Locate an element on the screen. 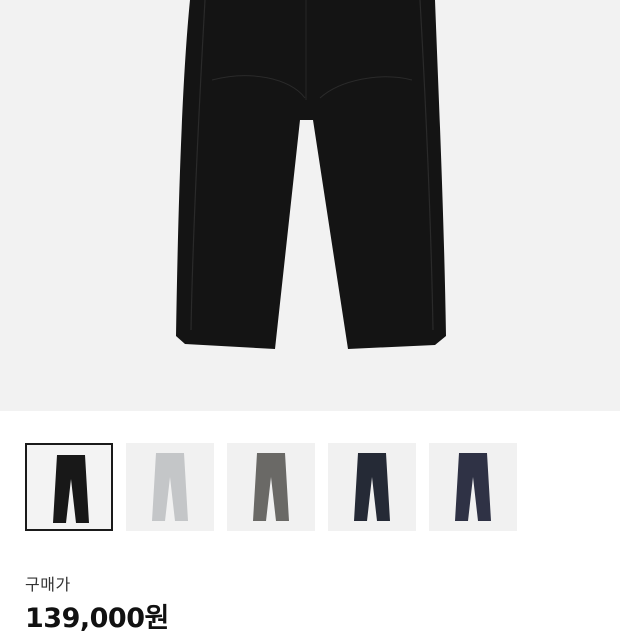  price-label: 구매가 is located at coordinates (48, 584).